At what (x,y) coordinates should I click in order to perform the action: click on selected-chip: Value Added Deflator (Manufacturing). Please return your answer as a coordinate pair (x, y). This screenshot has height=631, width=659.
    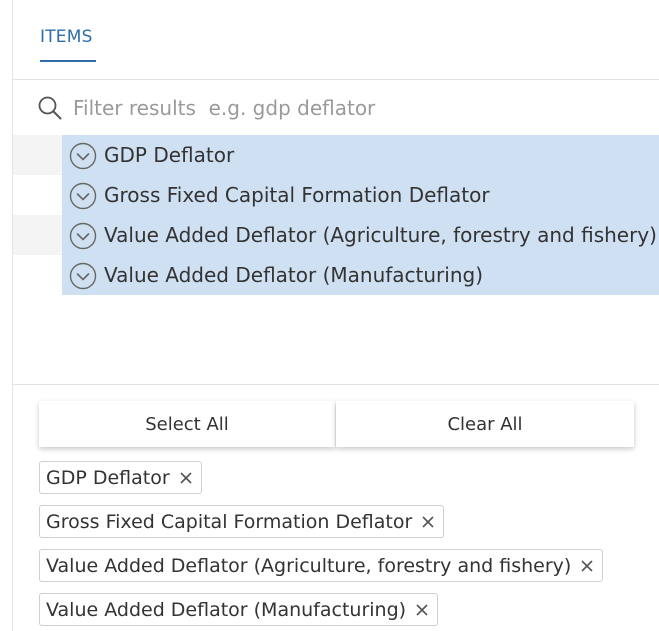
    Looking at the image, I should click on (239, 609).